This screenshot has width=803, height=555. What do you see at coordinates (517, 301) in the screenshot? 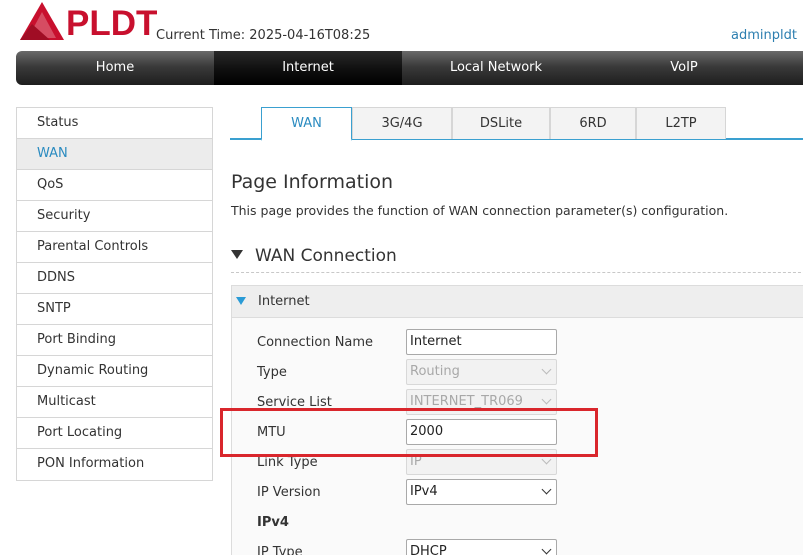
I see `connection-internet-header: Internet` at bounding box center [517, 301].